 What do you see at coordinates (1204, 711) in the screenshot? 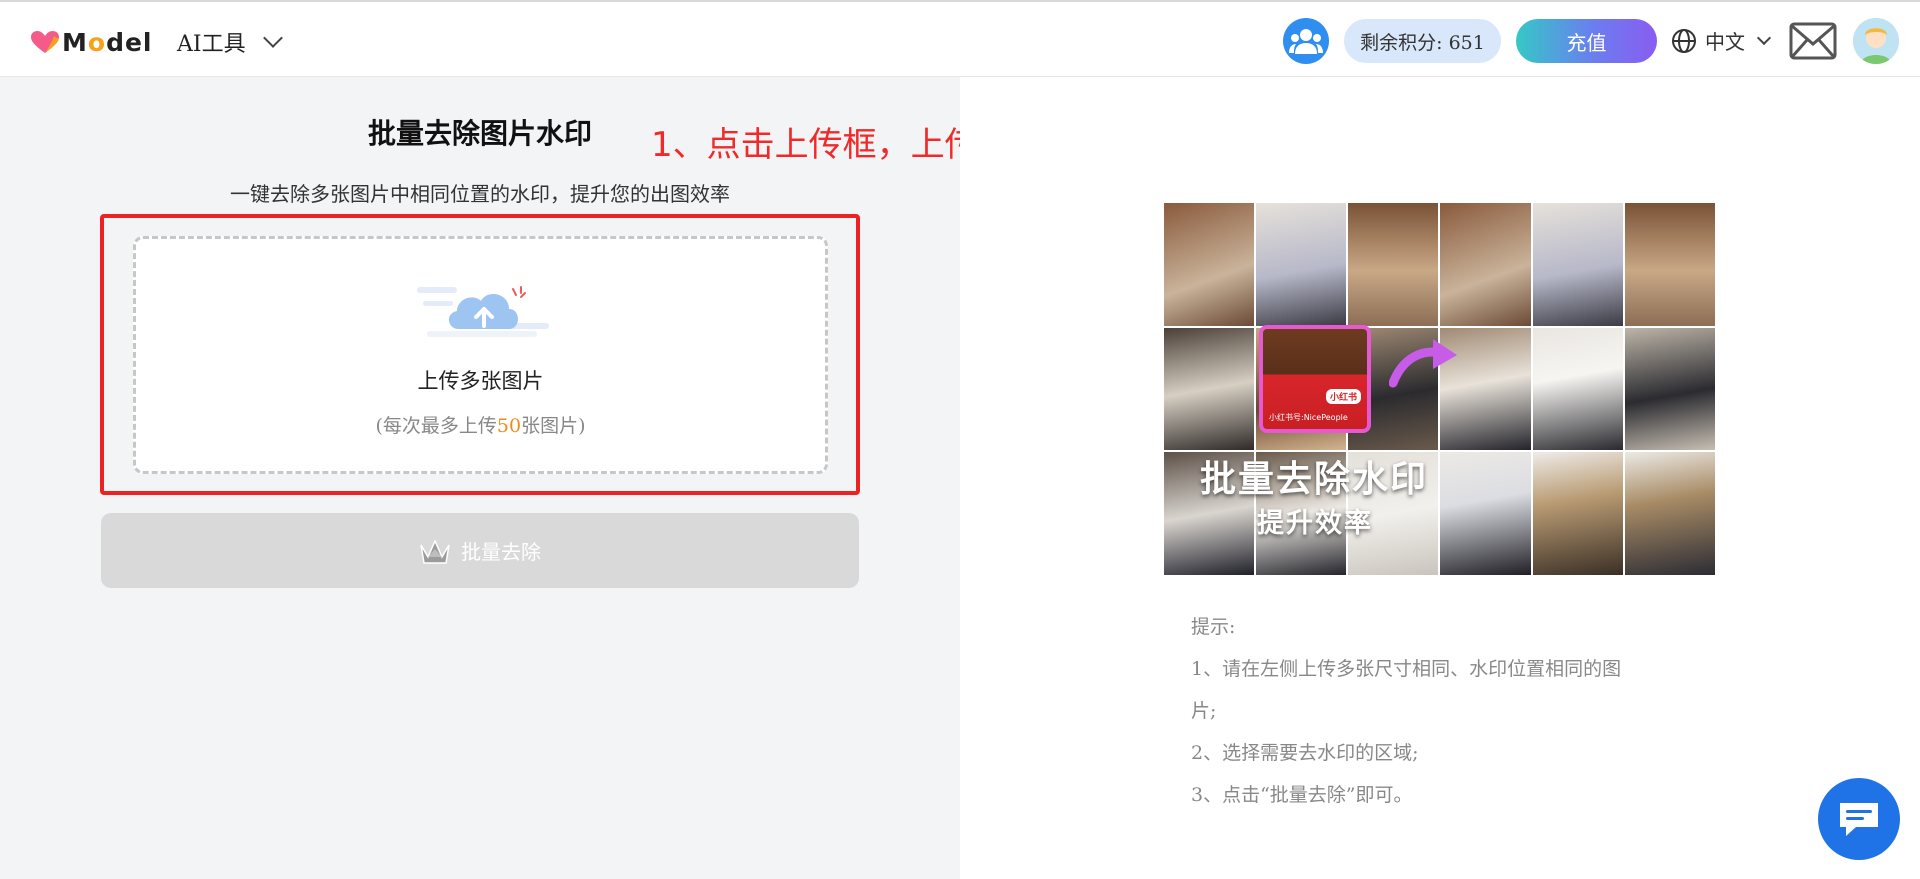
I see `tip-line: 片;` at bounding box center [1204, 711].